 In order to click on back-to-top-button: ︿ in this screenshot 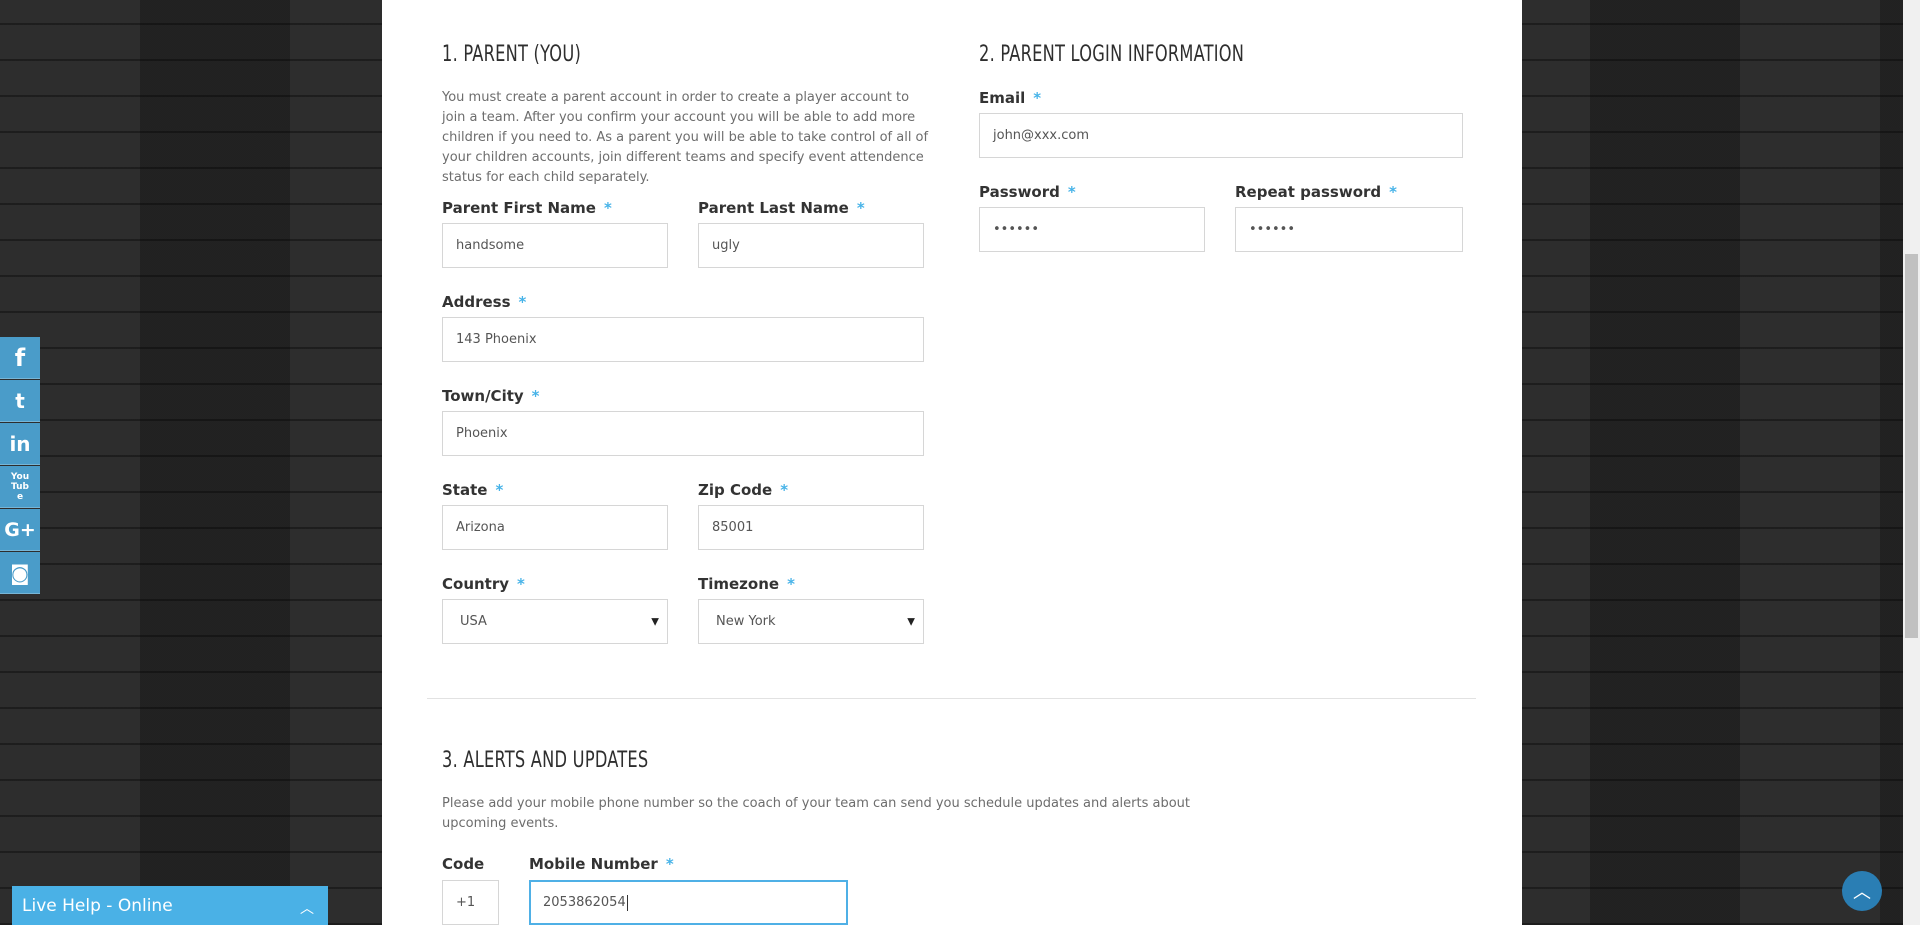, I will do `click(1862, 891)`.